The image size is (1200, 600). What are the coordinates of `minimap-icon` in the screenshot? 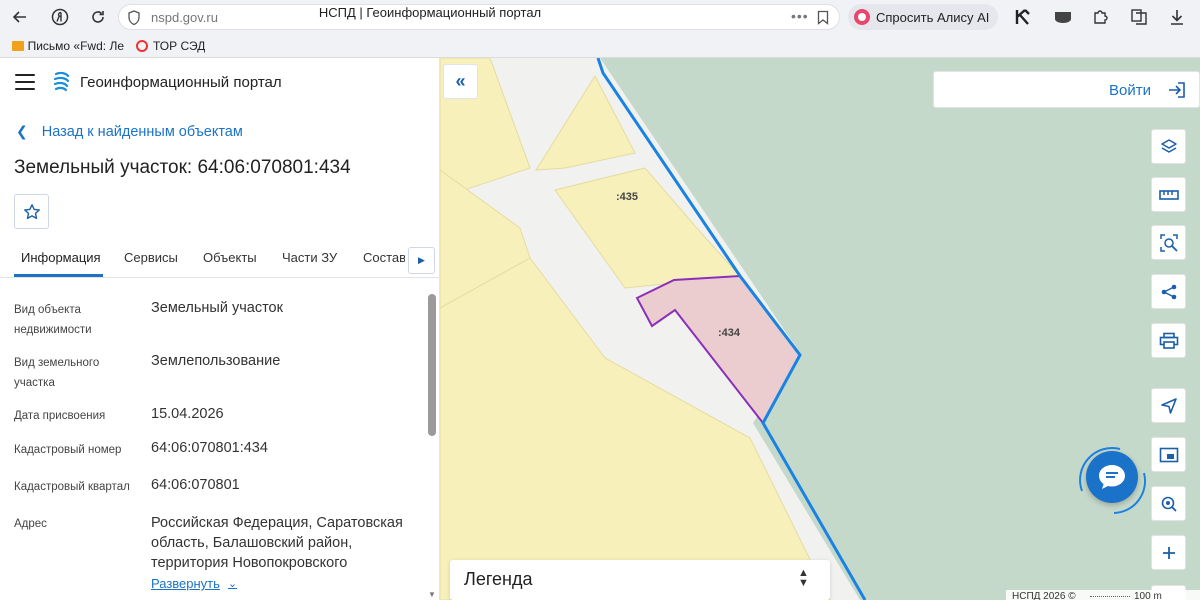 It's located at (1168, 454).